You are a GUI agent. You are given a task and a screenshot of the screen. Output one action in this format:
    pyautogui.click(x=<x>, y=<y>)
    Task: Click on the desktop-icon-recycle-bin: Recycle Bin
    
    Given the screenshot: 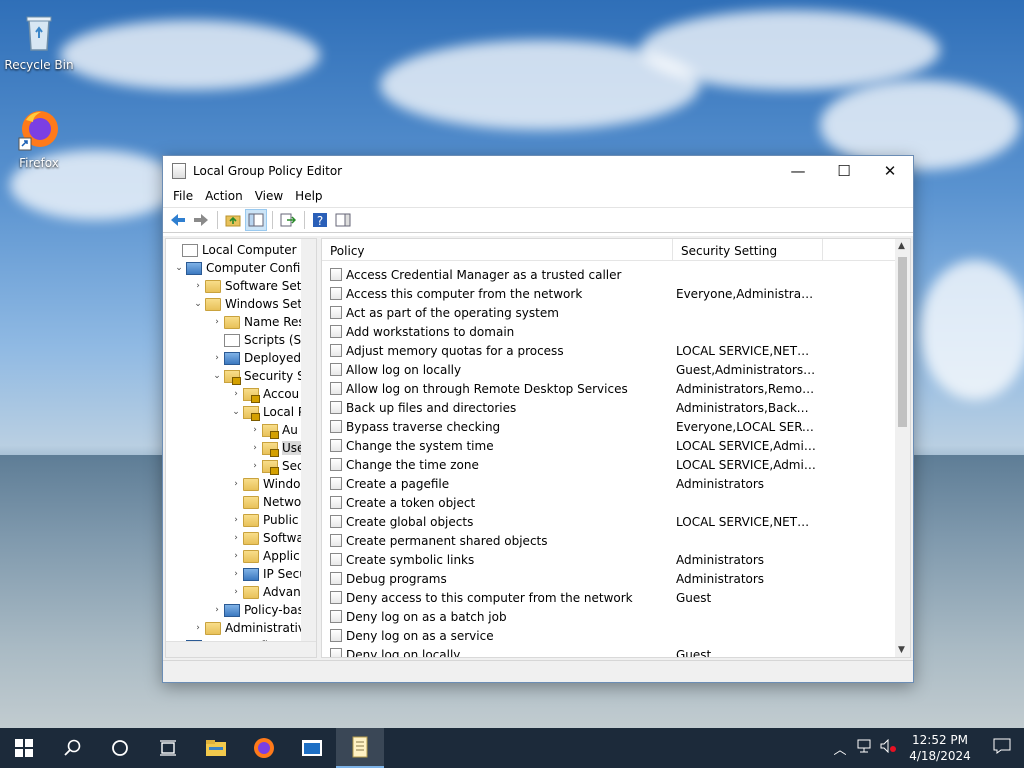 What is the action you would take?
    pyautogui.click(x=39, y=41)
    